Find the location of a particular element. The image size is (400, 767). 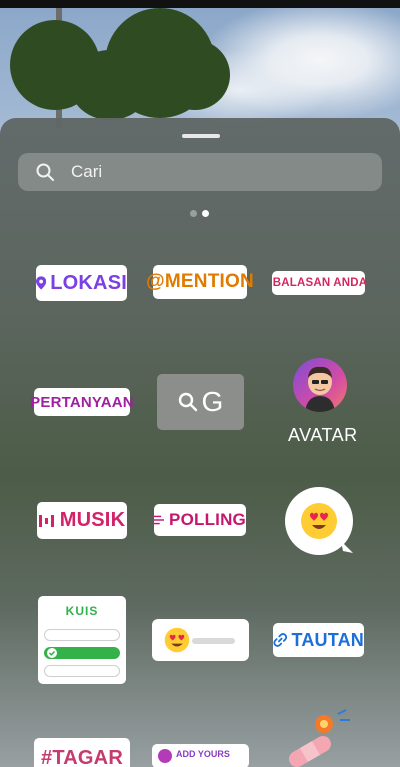

questions-sticker-label: PERTANYAAN is located at coordinates (82, 402).